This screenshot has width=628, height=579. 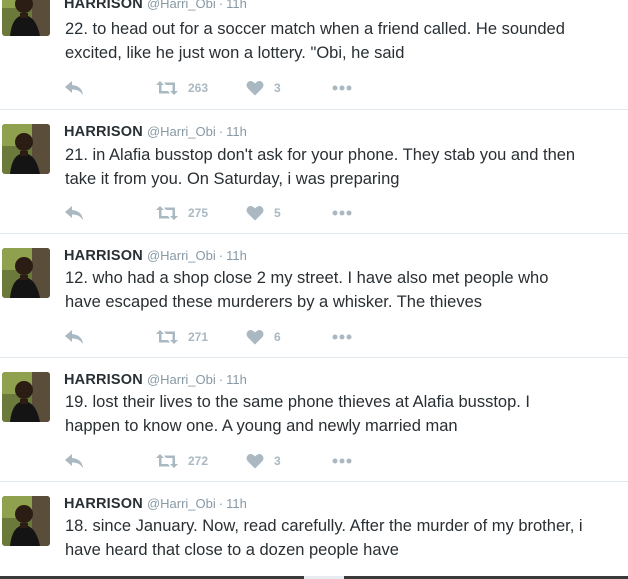 What do you see at coordinates (234, 213) in the screenshot?
I see `tweet-actions: 275 5` at bounding box center [234, 213].